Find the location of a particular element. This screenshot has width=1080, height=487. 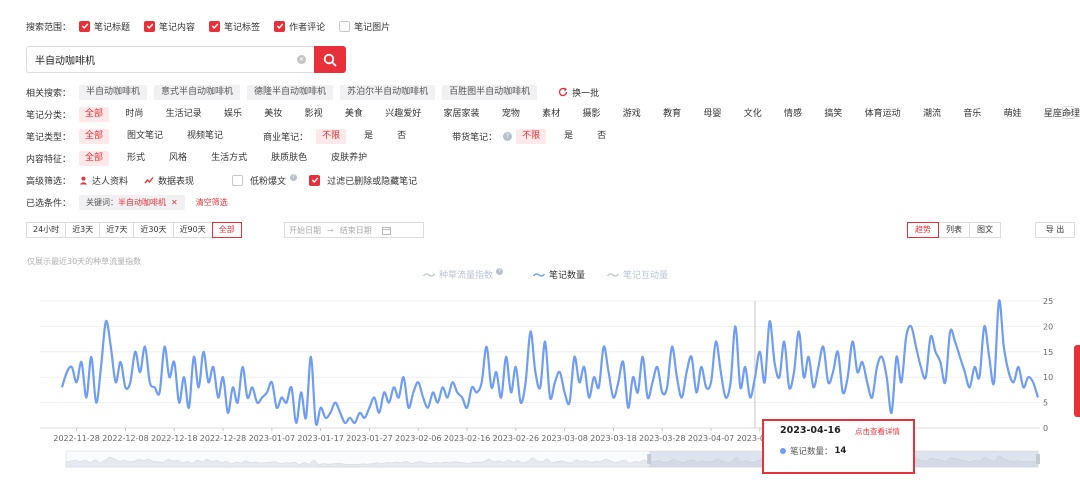

time-range-button: 24小时 is located at coordinates (46, 230).